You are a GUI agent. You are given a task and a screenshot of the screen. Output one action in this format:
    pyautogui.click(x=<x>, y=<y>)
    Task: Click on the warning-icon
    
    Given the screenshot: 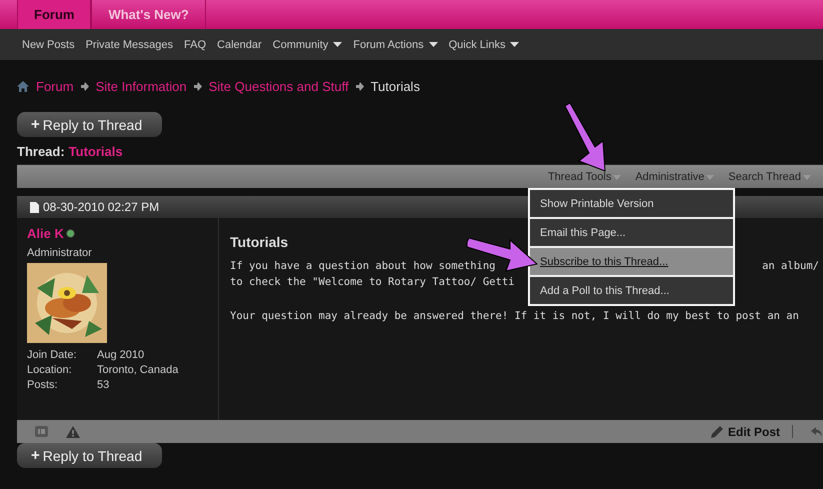 What is the action you would take?
    pyautogui.click(x=73, y=432)
    